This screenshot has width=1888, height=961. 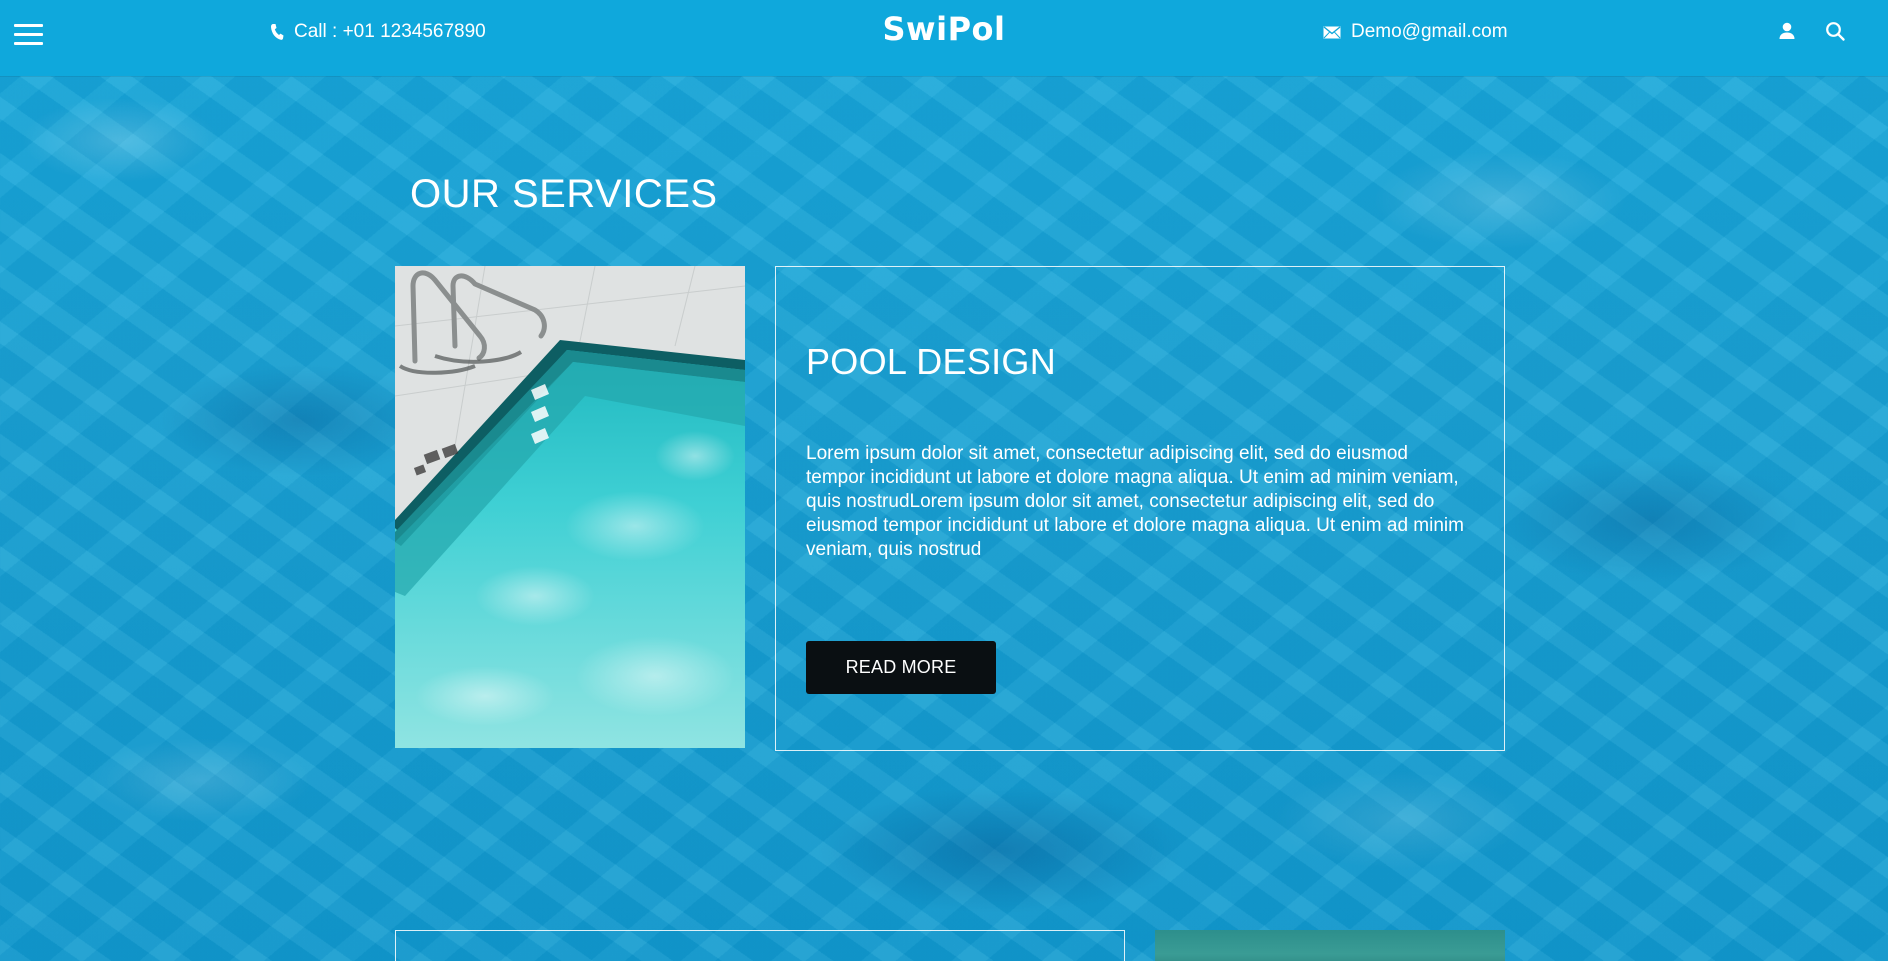 What do you see at coordinates (944, 29) in the screenshot?
I see `brand-name: SwiPol` at bounding box center [944, 29].